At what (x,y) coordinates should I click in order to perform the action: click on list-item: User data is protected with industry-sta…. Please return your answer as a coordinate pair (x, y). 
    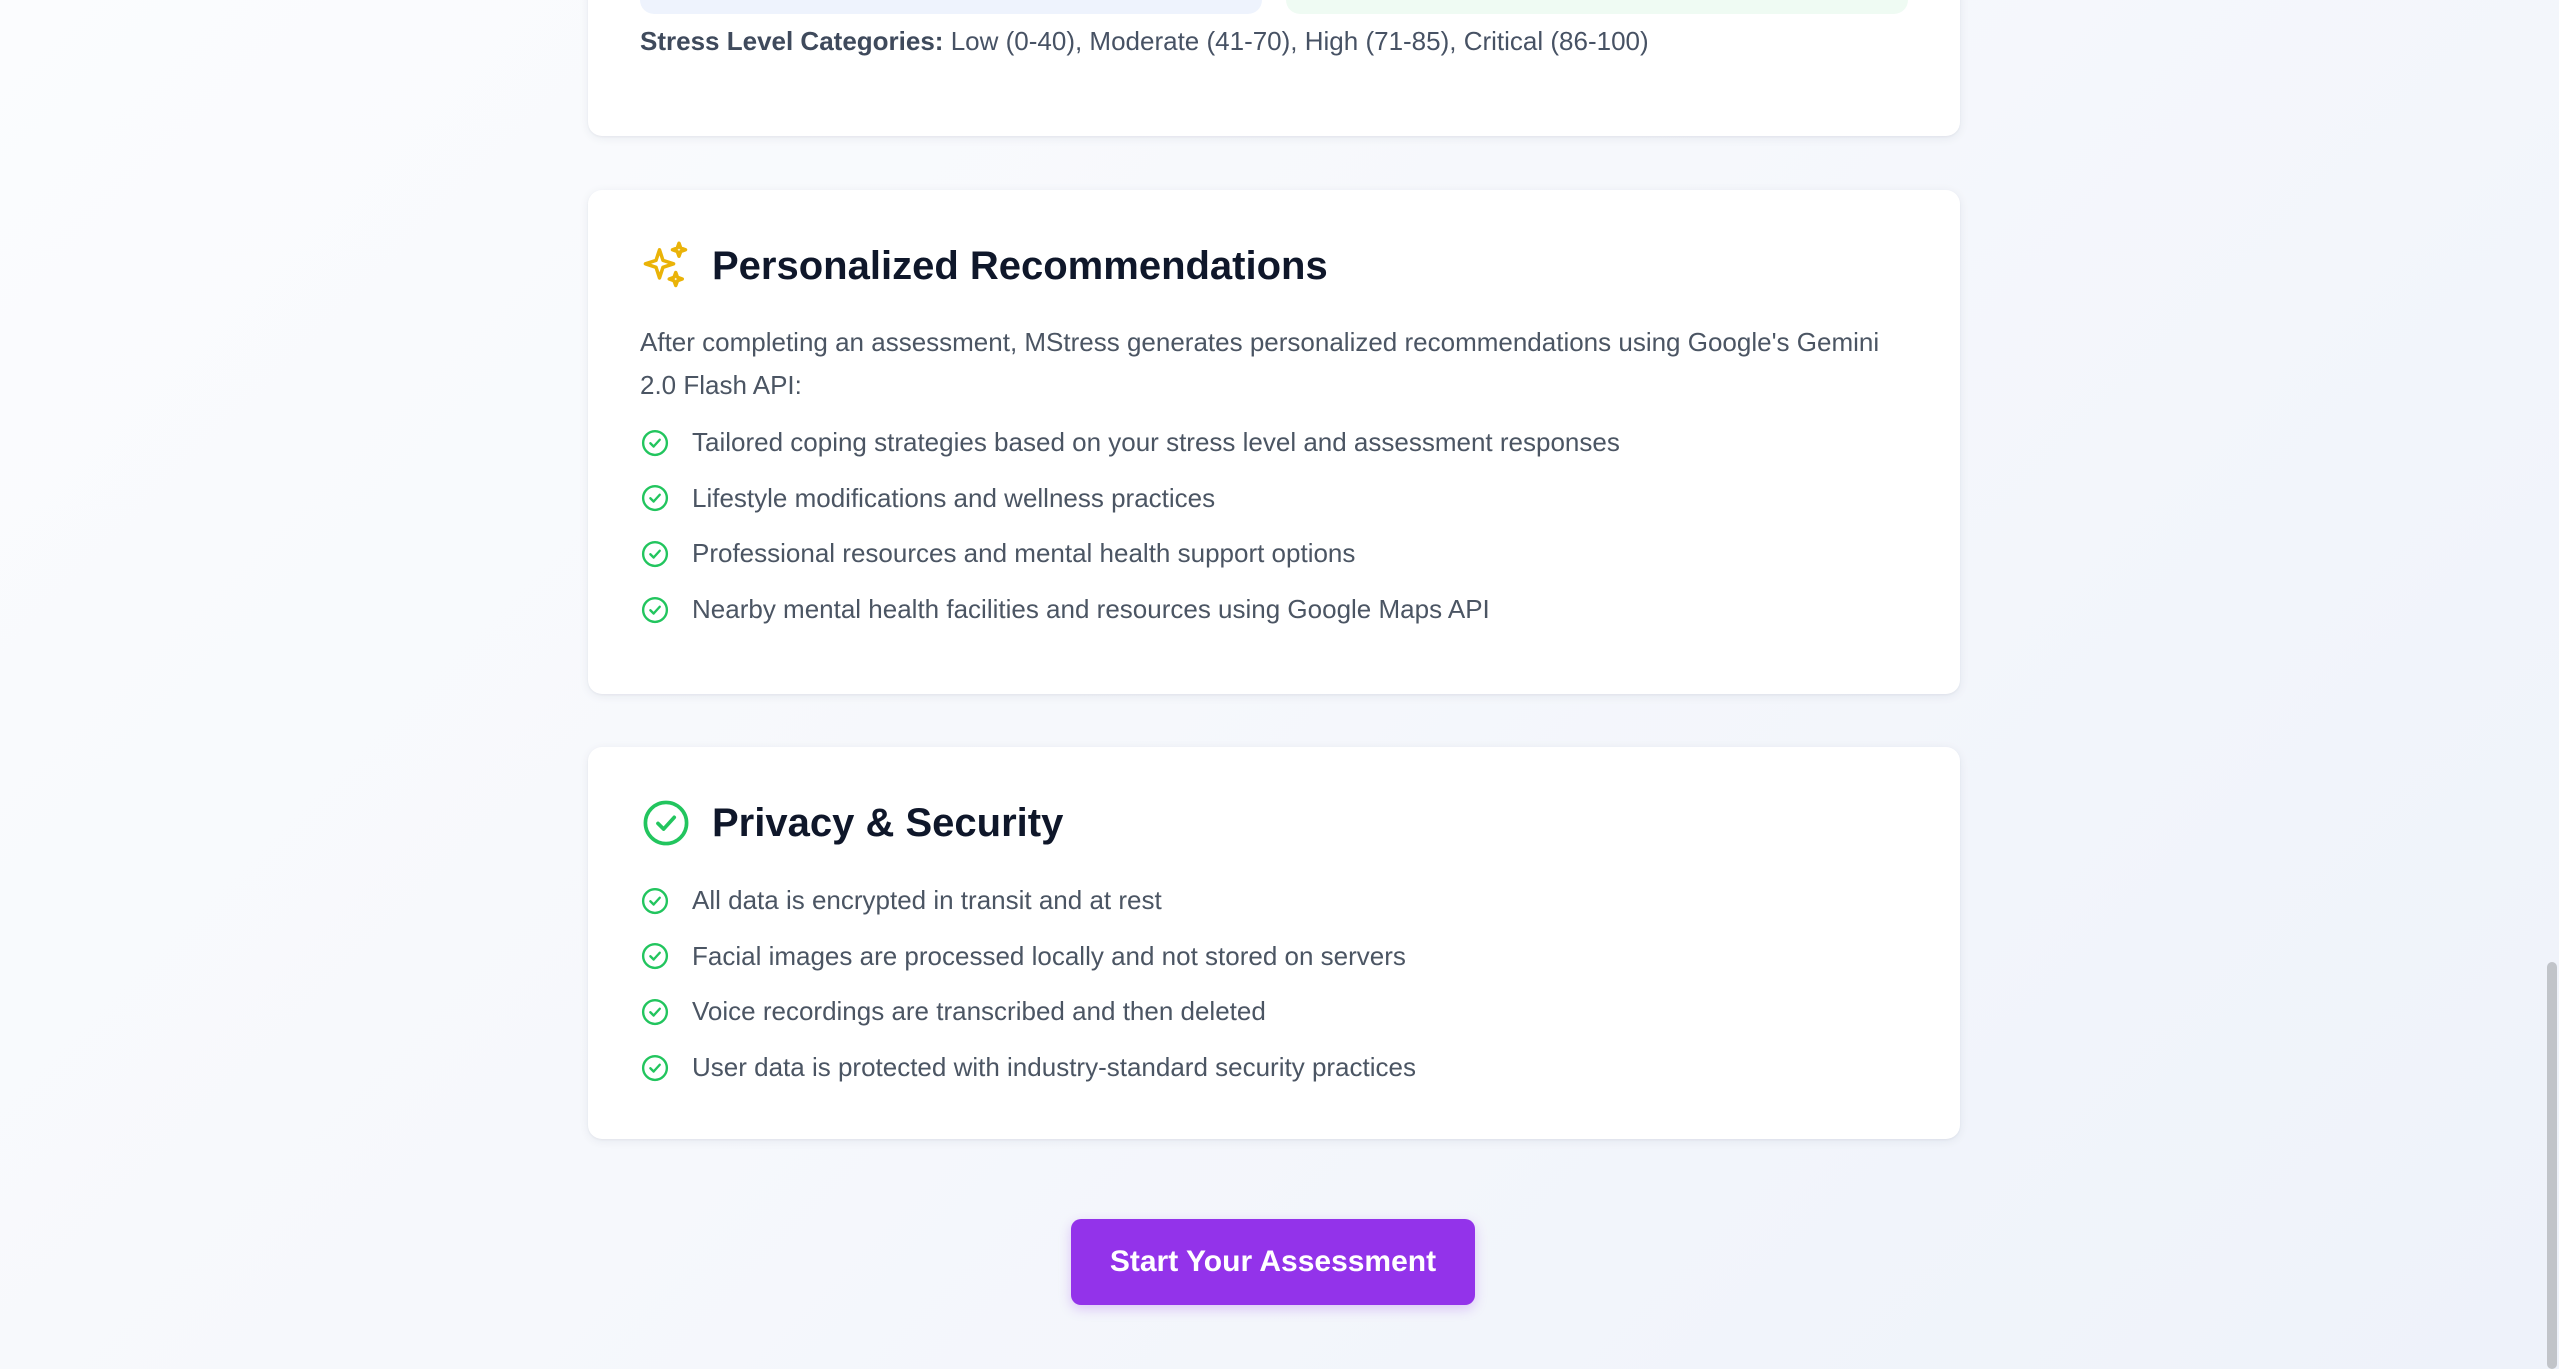
    Looking at the image, I should click on (1028, 1068).